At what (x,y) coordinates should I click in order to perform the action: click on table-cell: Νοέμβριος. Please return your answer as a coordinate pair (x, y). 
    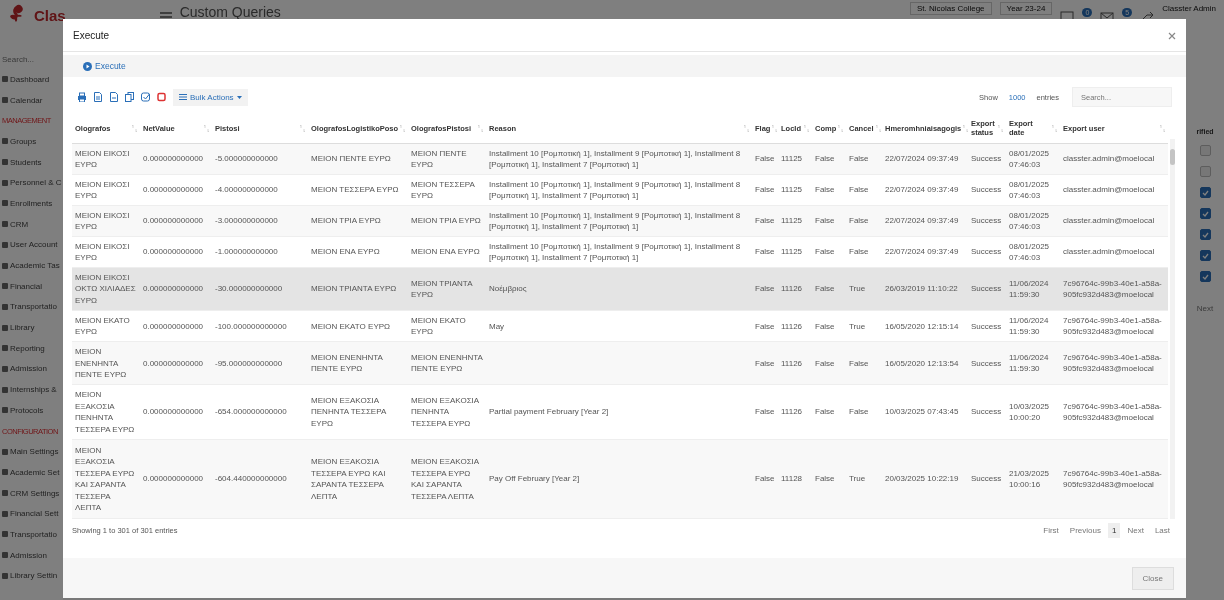
    Looking at the image, I should click on (619, 289).